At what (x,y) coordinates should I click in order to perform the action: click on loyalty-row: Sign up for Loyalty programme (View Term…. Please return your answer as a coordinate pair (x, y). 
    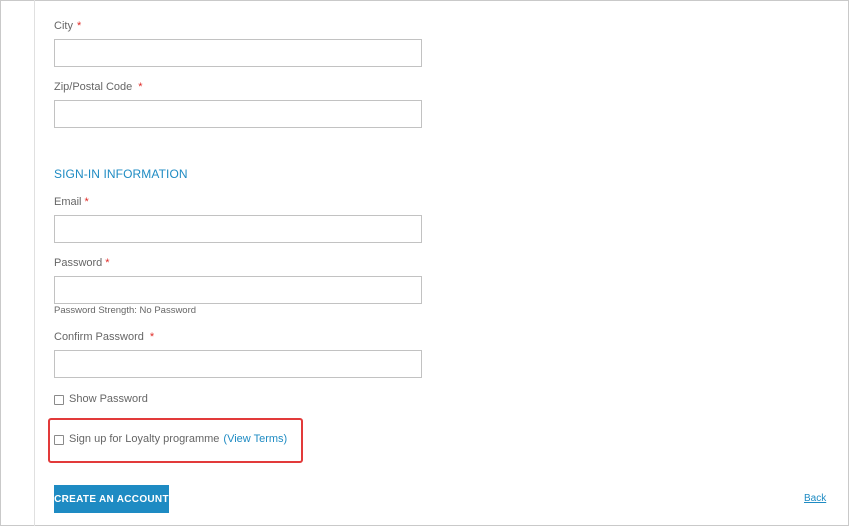
    Looking at the image, I should click on (170, 439).